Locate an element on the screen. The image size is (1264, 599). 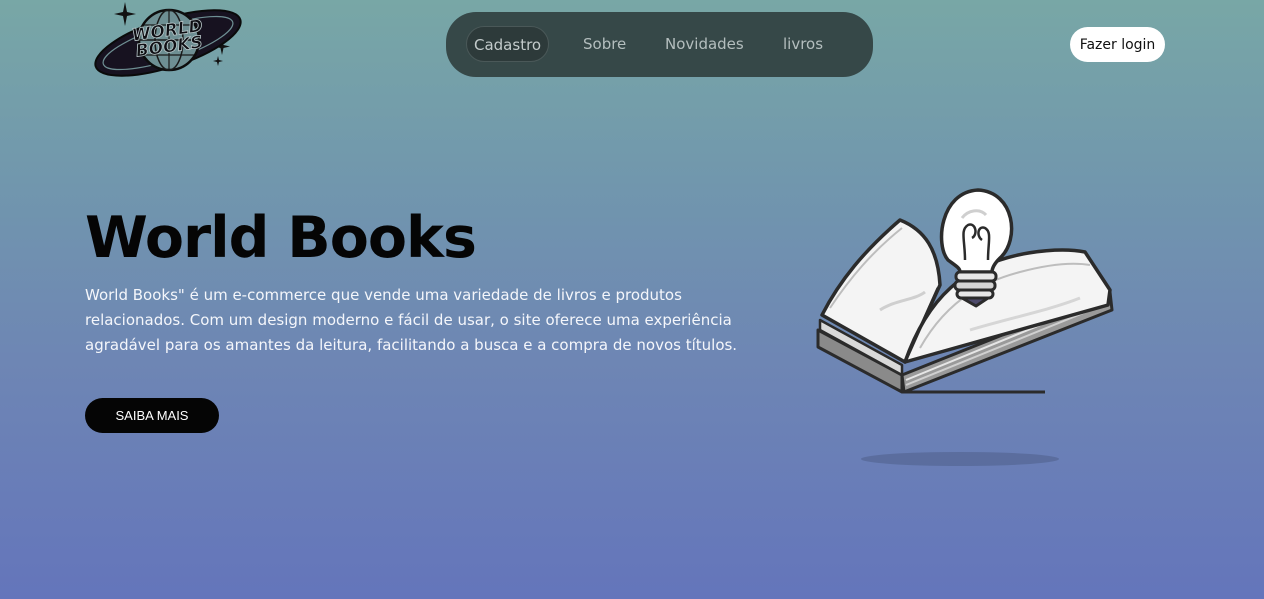
saiba-mais-button: SAIBA MAIS is located at coordinates (152, 415).